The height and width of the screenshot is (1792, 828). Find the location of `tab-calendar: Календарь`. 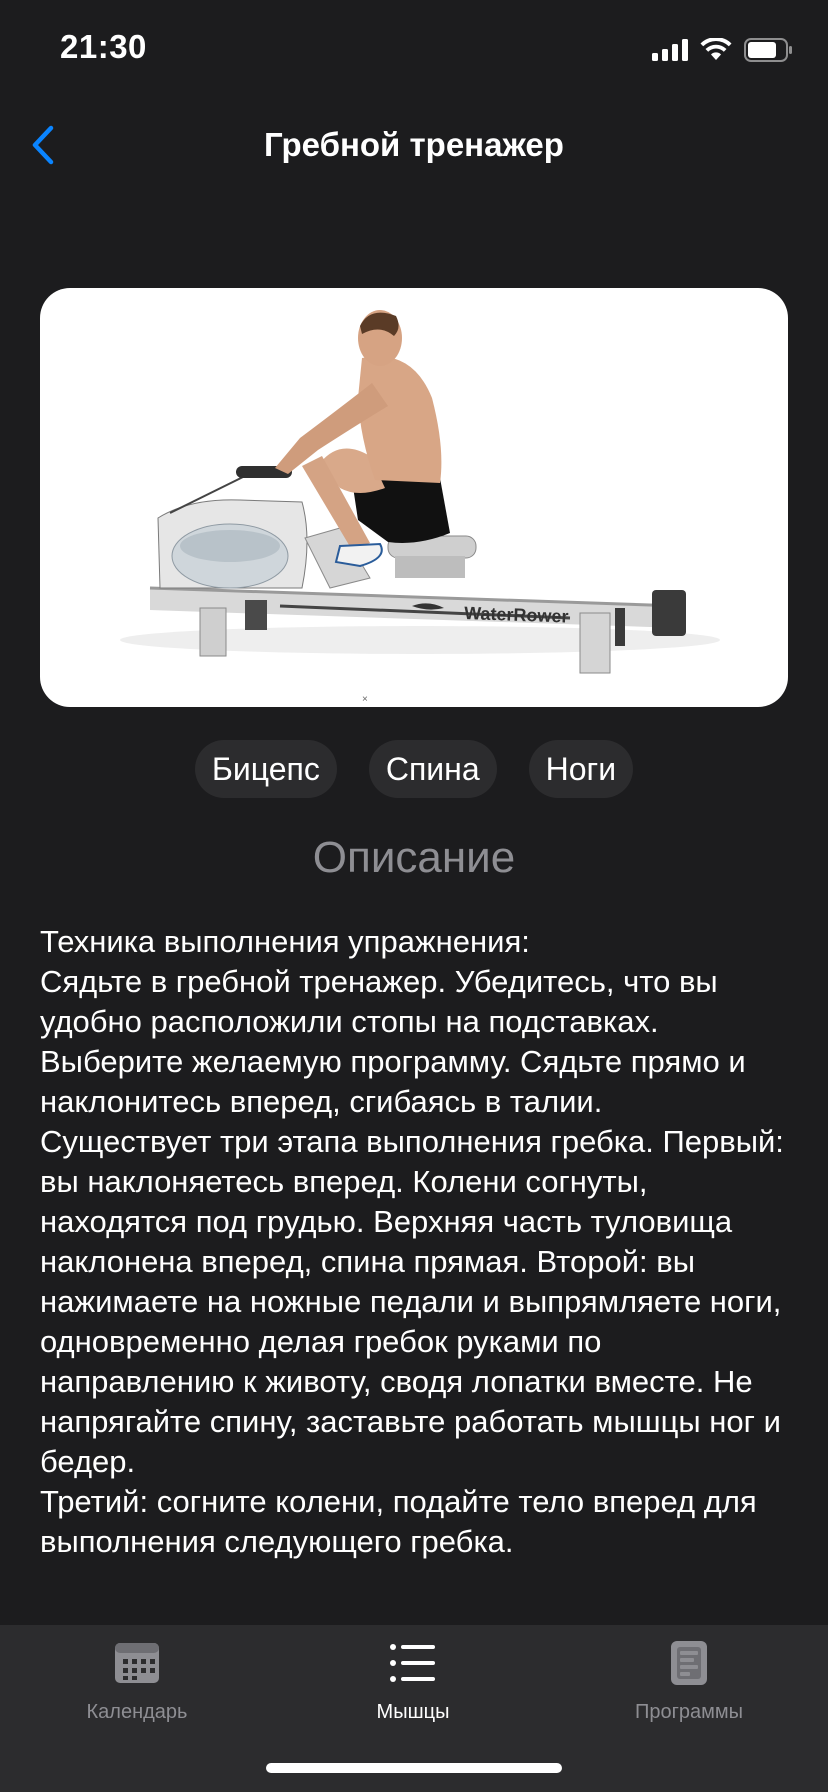

tab-calendar: Календарь is located at coordinates (137, 1681).